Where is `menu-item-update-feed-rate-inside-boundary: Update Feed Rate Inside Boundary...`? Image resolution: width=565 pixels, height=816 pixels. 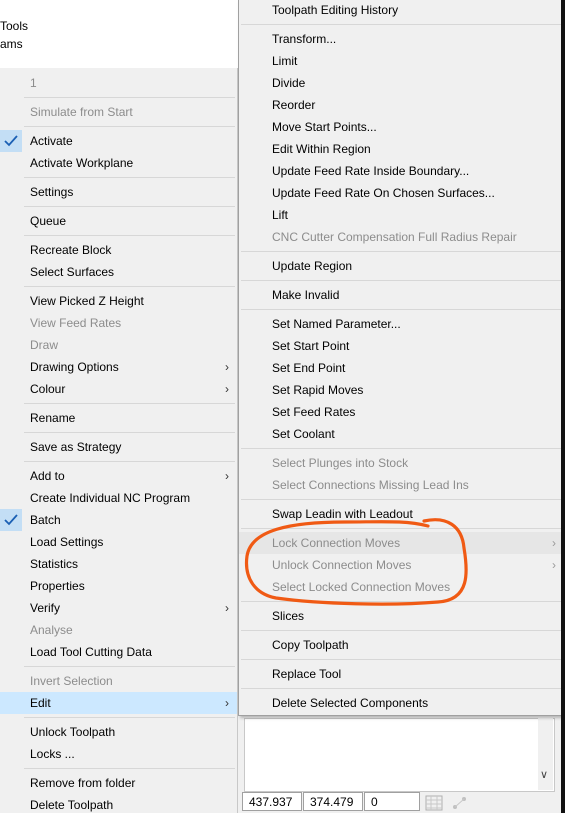 menu-item-update-feed-rate-inside-boundary: Update Feed Rate Inside Boundary... is located at coordinates (401, 171).